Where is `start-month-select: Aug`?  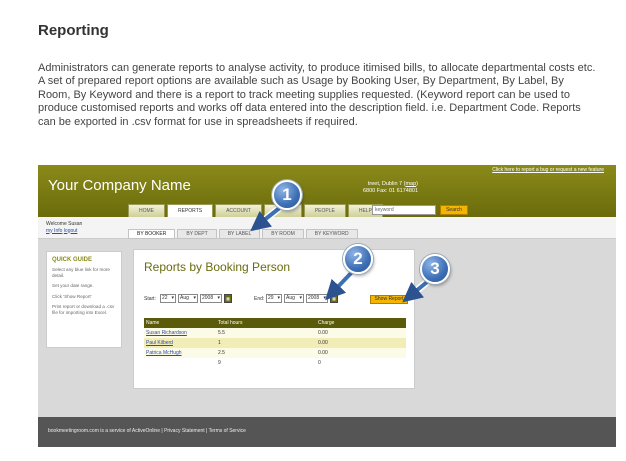
start-month-select: Aug is located at coordinates (188, 298).